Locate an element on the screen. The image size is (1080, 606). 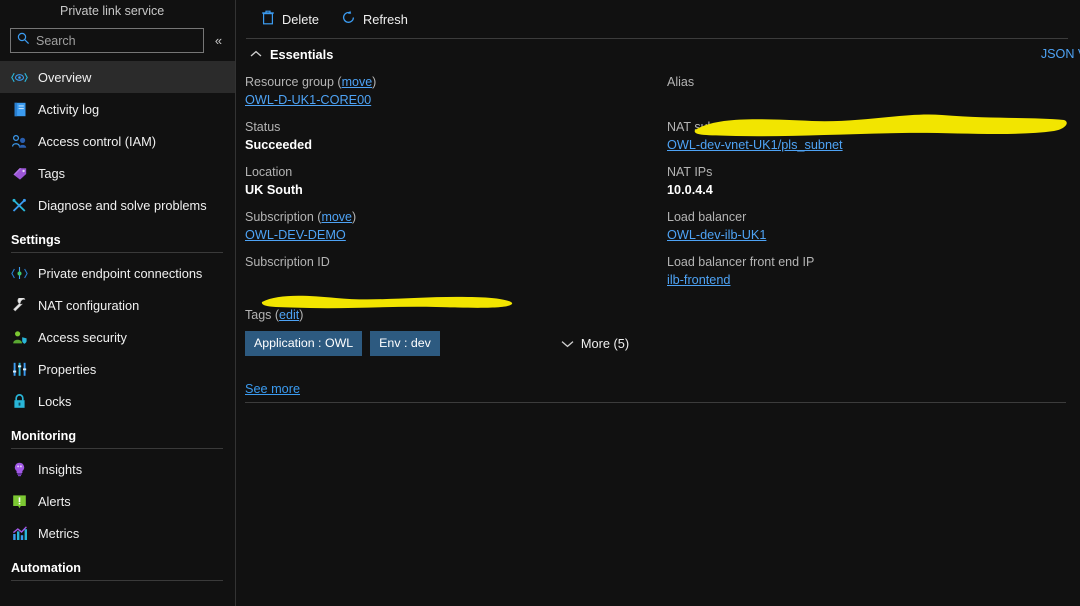
field-label: Load balancer front end IP is located at coordinates (741, 262).